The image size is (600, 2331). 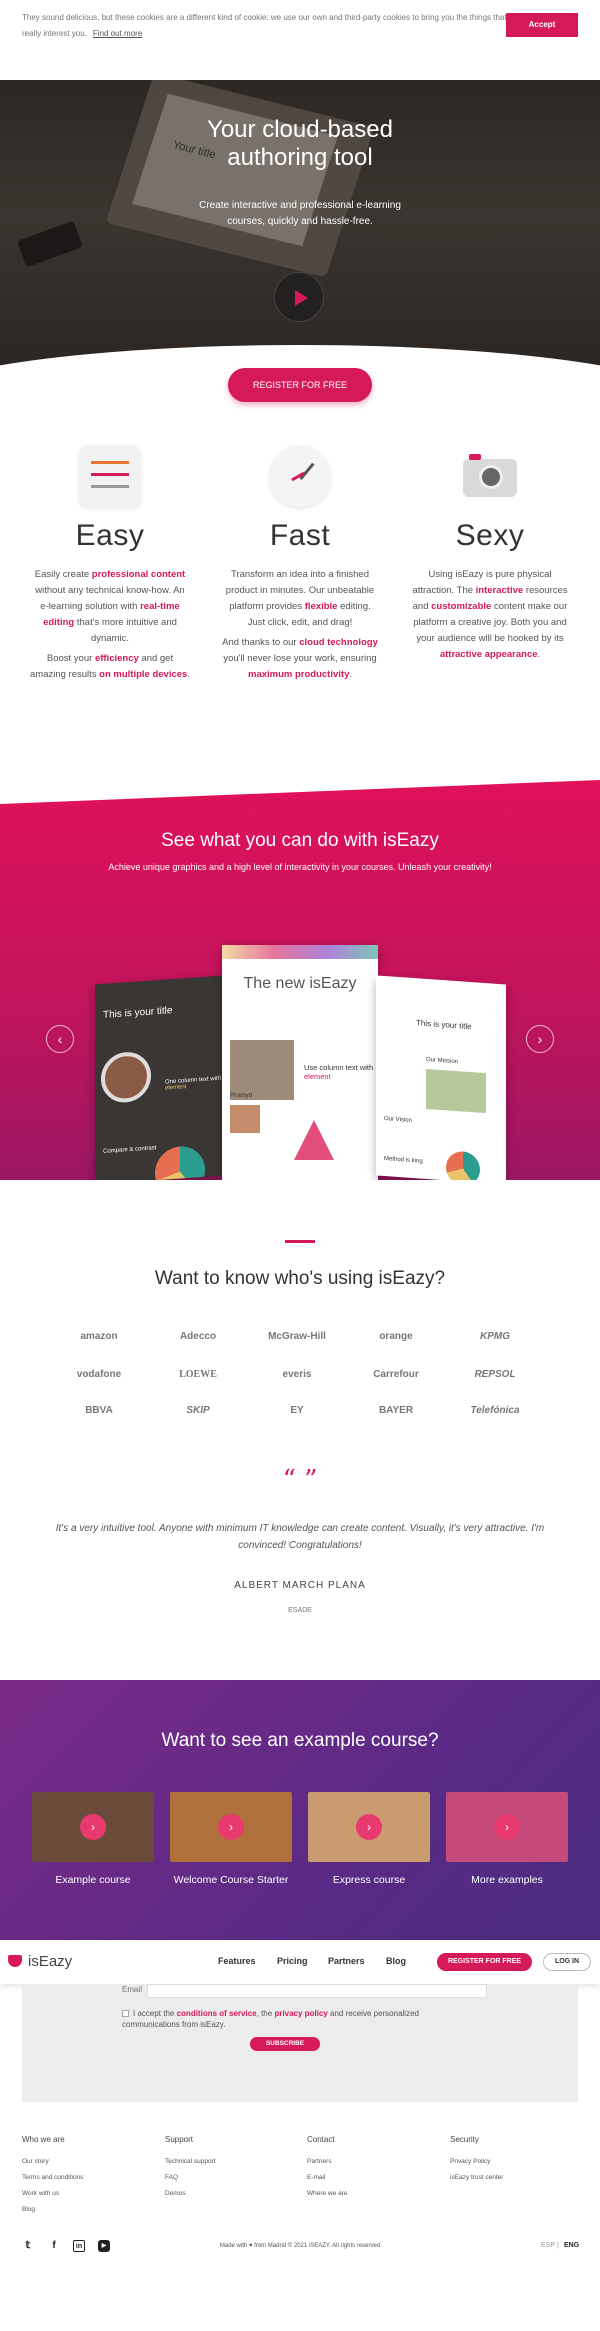 What do you see at coordinates (542, 25) in the screenshot?
I see `cookie-accept-button: Accept` at bounding box center [542, 25].